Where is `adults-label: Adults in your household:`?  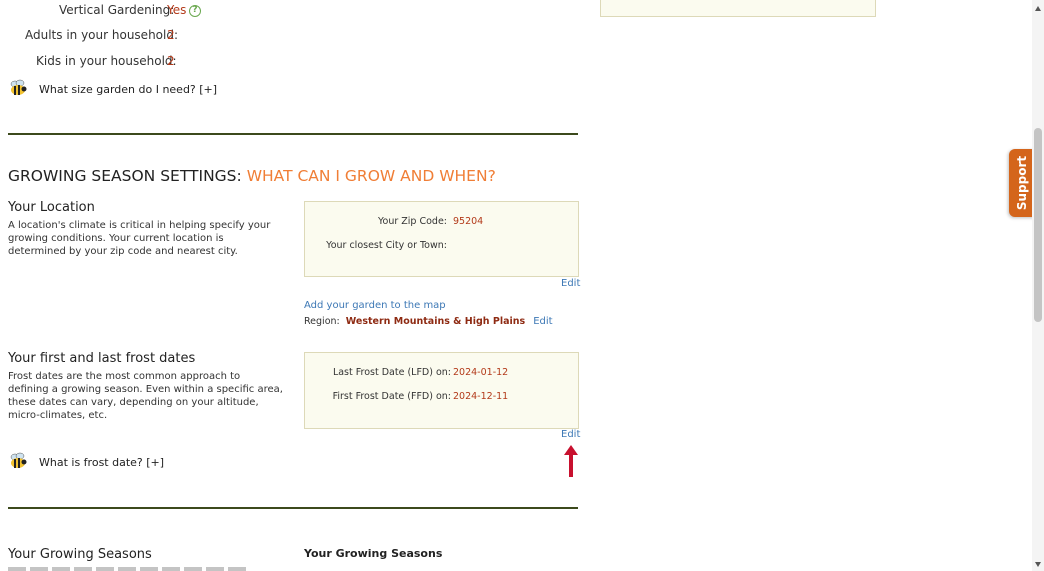 adults-label: Adults in your household: is located at coordinates (102, 35).